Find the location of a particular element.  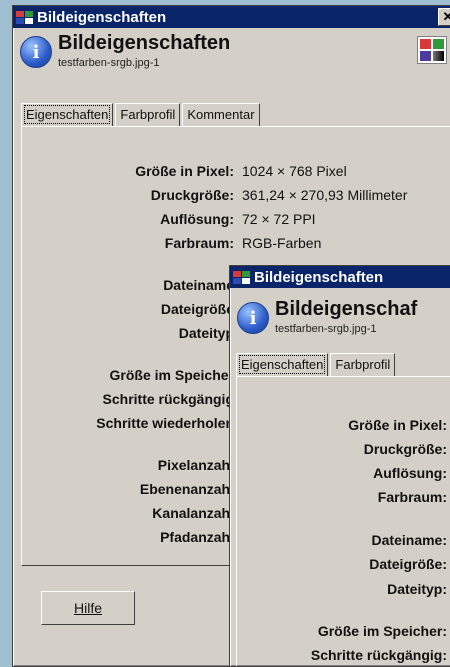

title-bar: Bildeigenschaften is located at coordinates (340, 277).